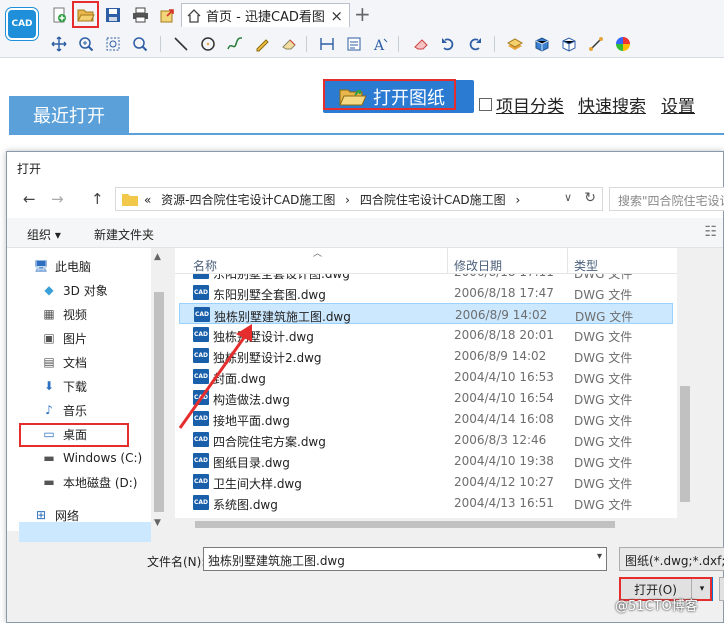 The height and width of the screenshot is (623, 724). Describe the element at coordinates (656, 606) in the screenshot. I see `watermark: @51CTO博客` at that location.